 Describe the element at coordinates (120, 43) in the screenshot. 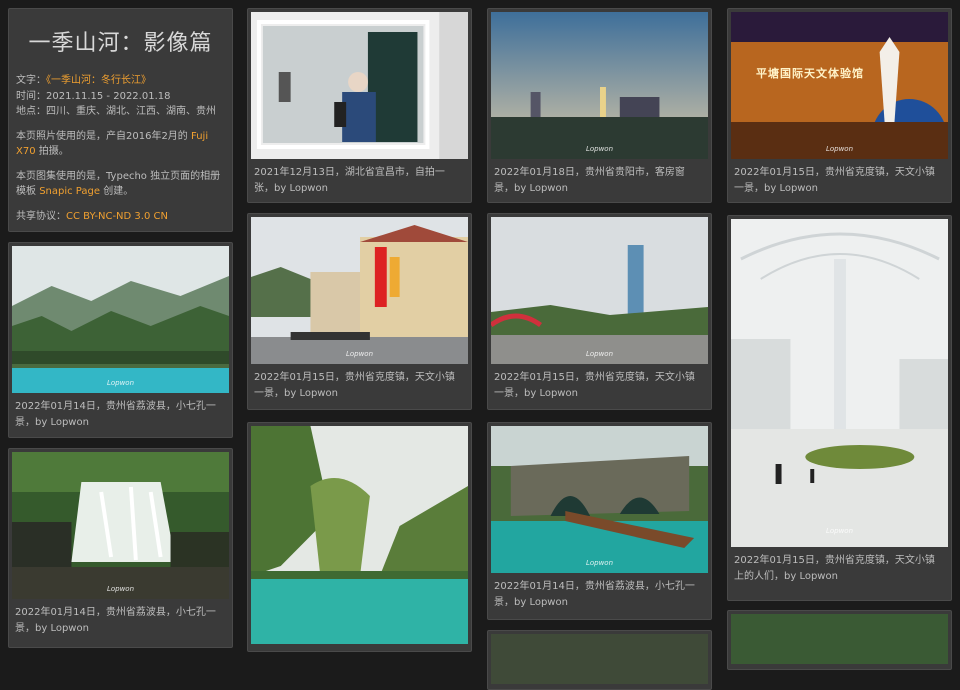

I see `page-title: 一季山河：影像篇` at that location.